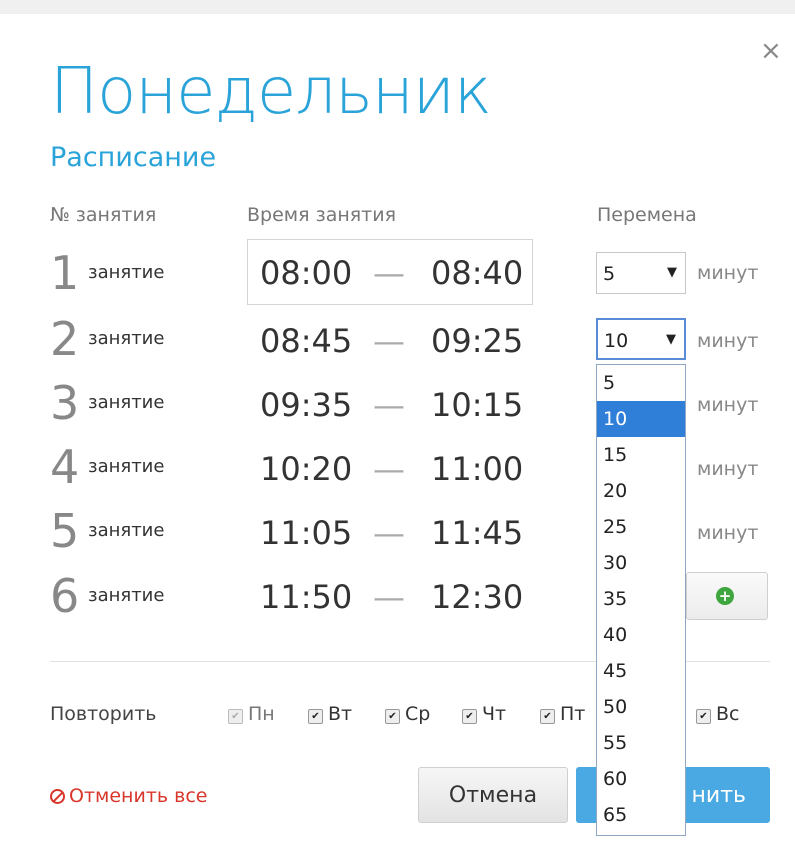 Image resolution: width=795 pixels, height=857 pixels. I want to click on day-checkbox-fri: ✔ Пт, so click(562, 714).